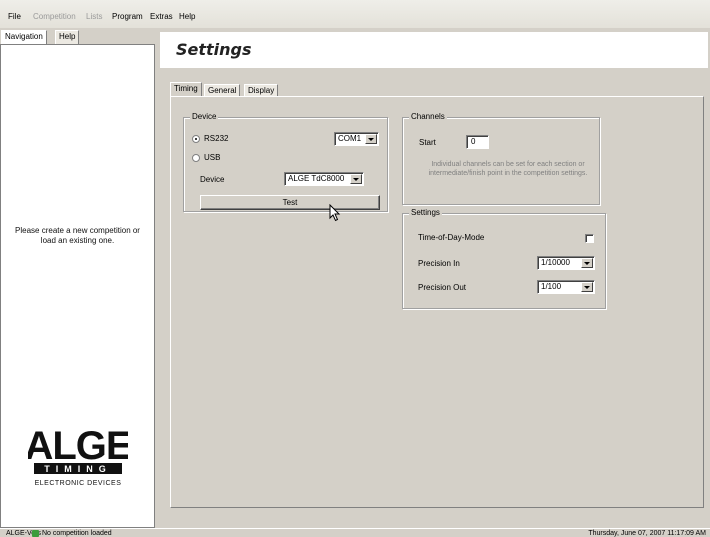 The width and height of the screenshot is (710, 537). I want to click on test-button: Test, so click(290, 202).